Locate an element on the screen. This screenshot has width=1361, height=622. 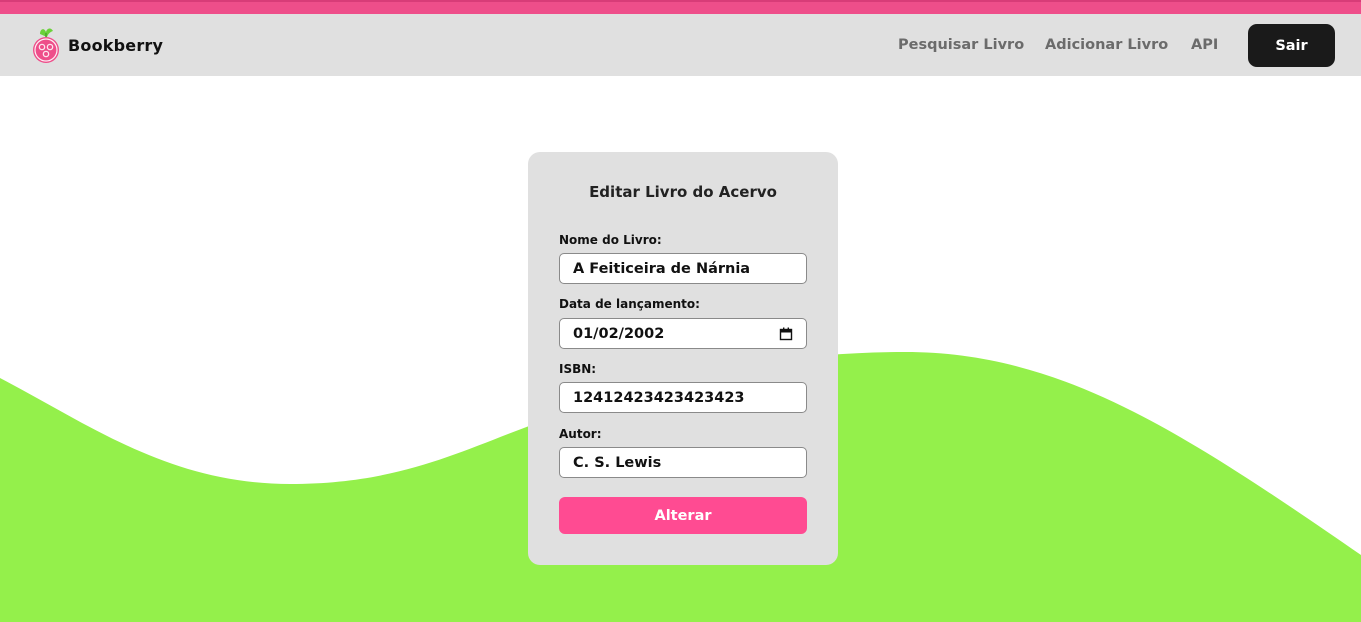
isbn-input: 12412423423423423 is located at coordinates (683, 397).